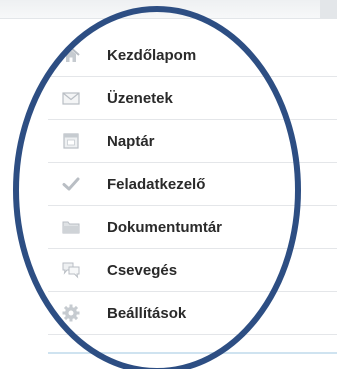 Image resolution: width=337 pixels, height=369 pixels. I want to click on sidebar-item-dokumentumtar: Dokumentumtár, so click(192, 227).